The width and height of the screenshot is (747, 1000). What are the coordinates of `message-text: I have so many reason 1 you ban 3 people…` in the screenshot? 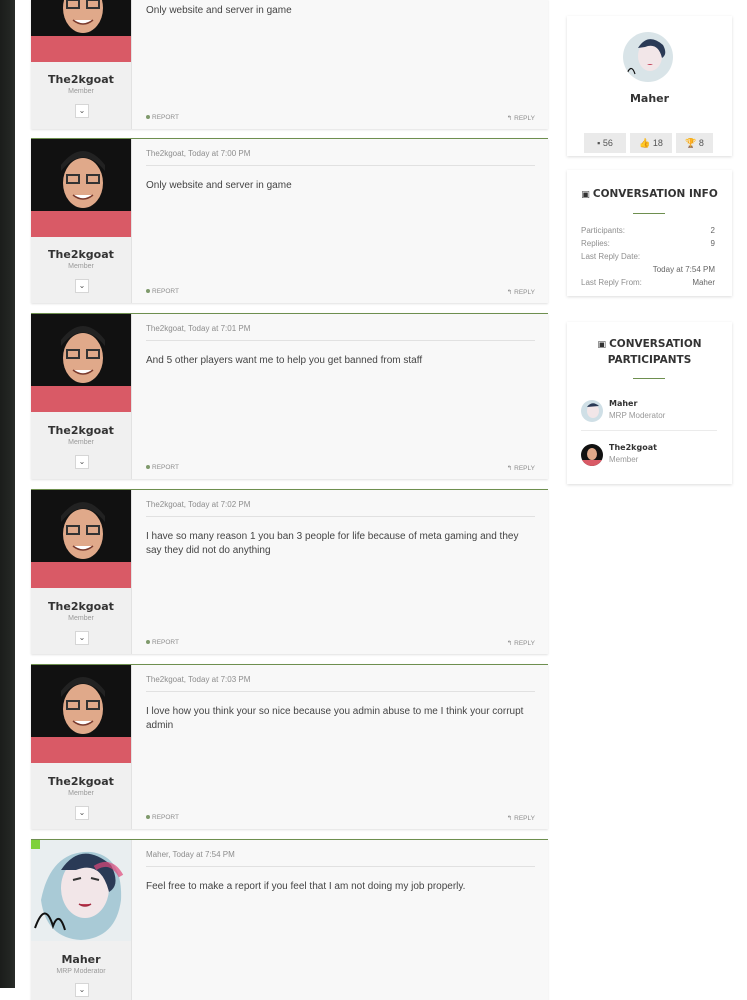 It's located at (332, 543).